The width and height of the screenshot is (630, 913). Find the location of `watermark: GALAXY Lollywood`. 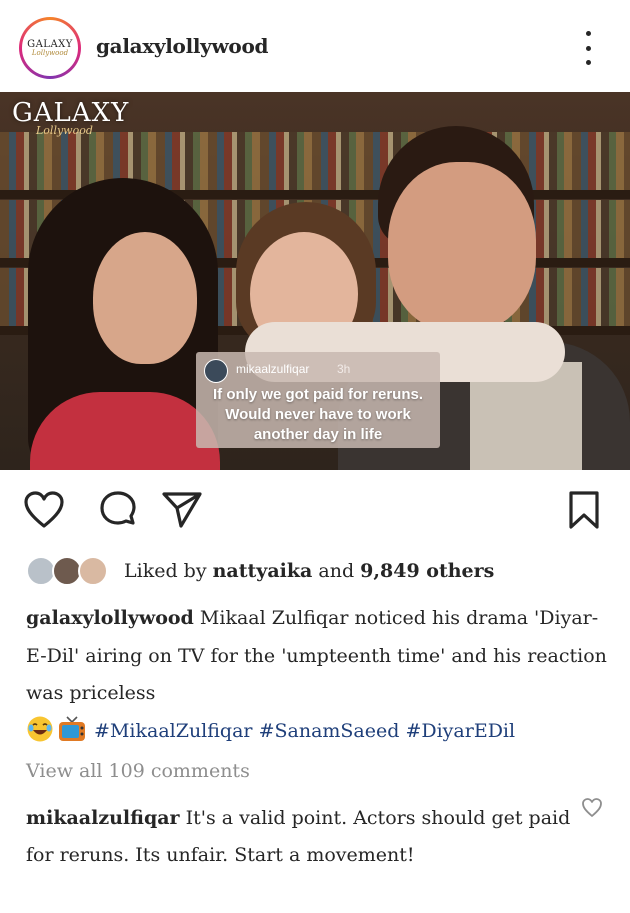

watermark: GALAXY Lollywood is located at coordinates (70, 117).